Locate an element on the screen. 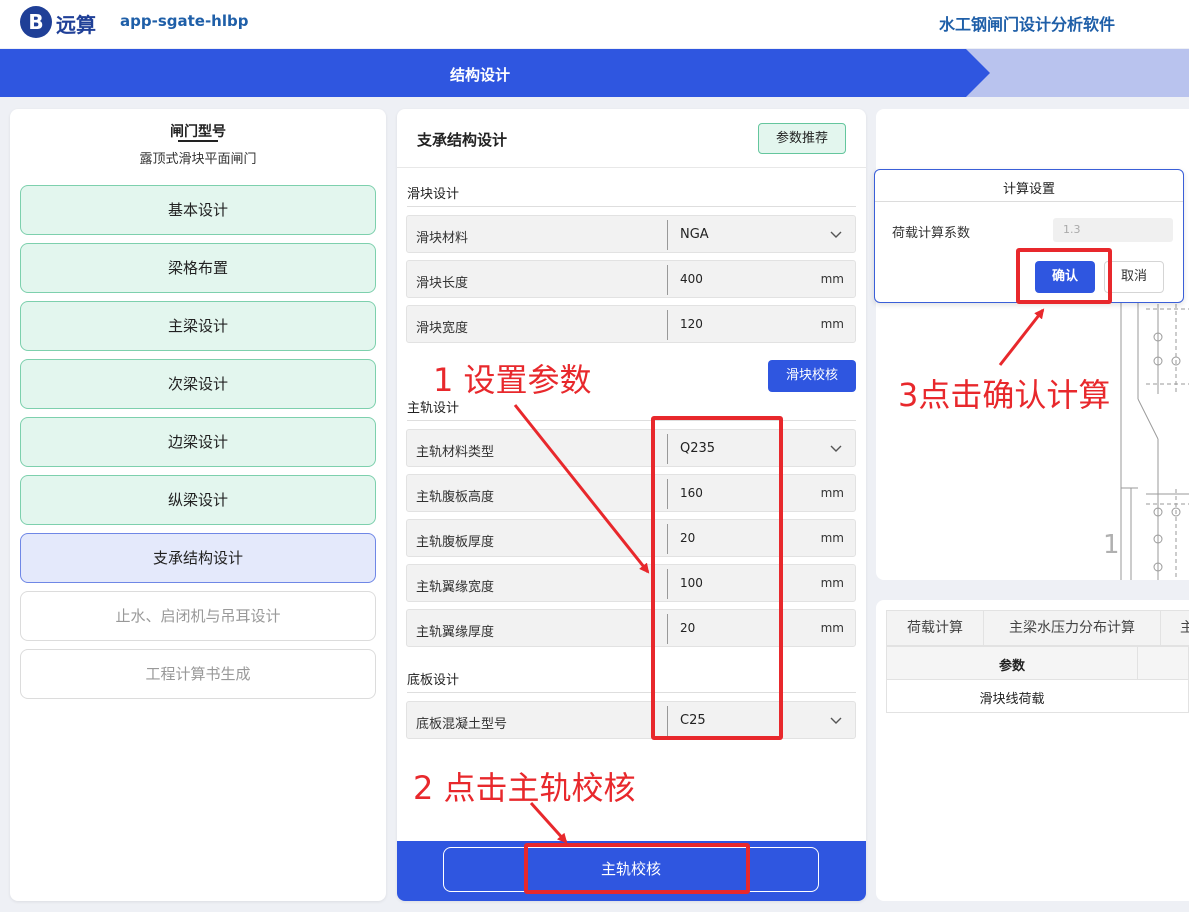 This screenshot has height=912, width=1189. bottom-action-bar: 主轨校核 is located at coordinates (631, 871).